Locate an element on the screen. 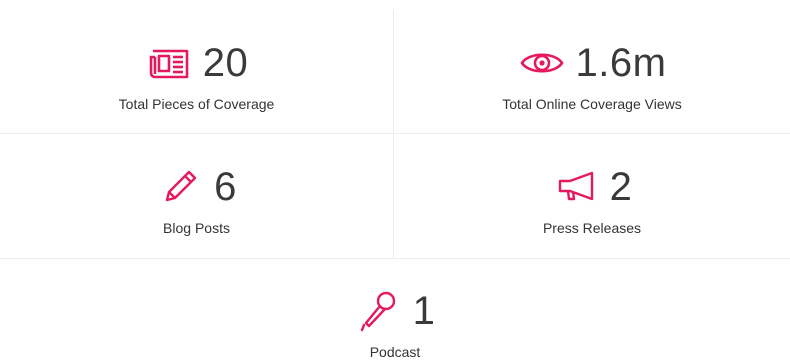 The height and width of the screenshot is (361, 790). eye-icon is located at coordinates (542, 63).